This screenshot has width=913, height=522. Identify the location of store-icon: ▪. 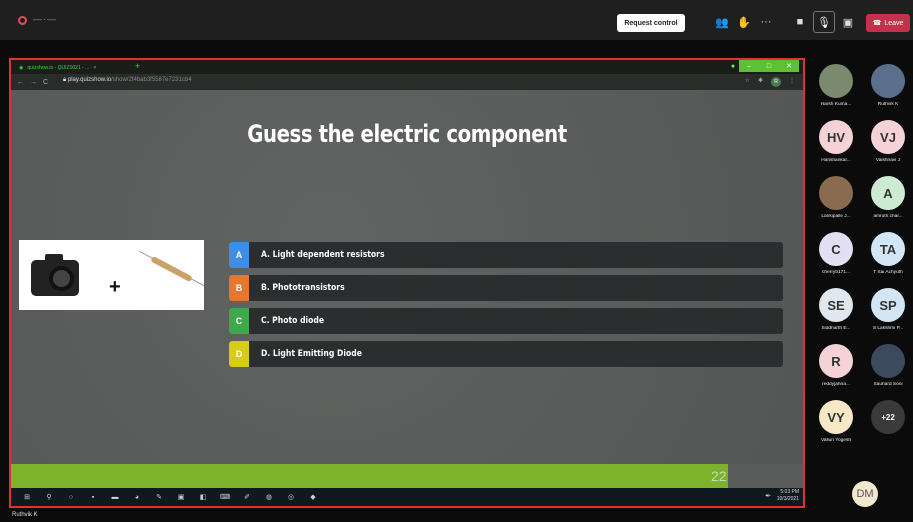
(93, 497).